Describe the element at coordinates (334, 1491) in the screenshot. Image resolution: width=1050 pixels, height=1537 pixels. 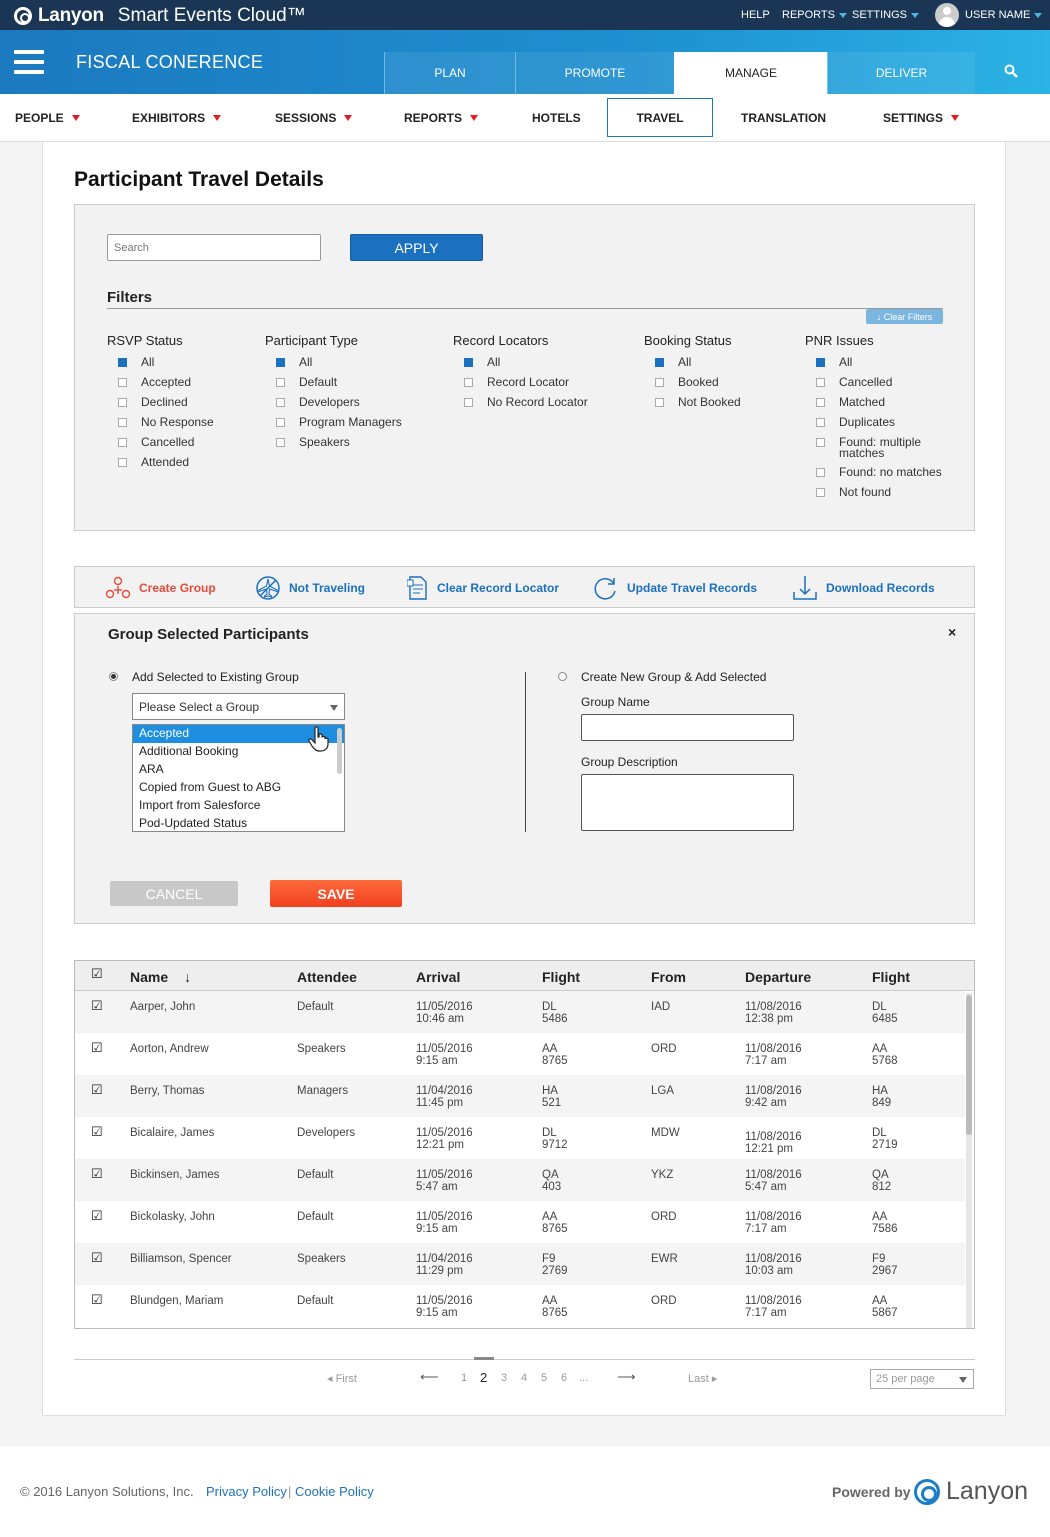
I see `cookie-policy-link: Cookie Policy` at that location.